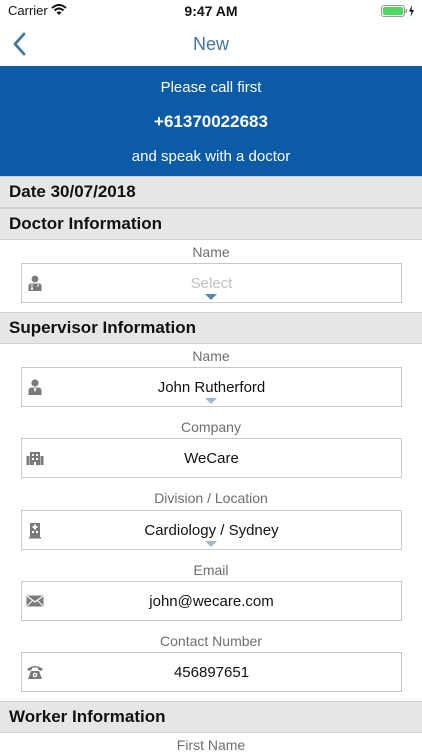 The width and height of the screenshot is (422, 753). What do you see at coordinates (211, 156) in the screenshot?
I see `call-doctor-text: and speak with a doctor` at bounding box center [211, 156].